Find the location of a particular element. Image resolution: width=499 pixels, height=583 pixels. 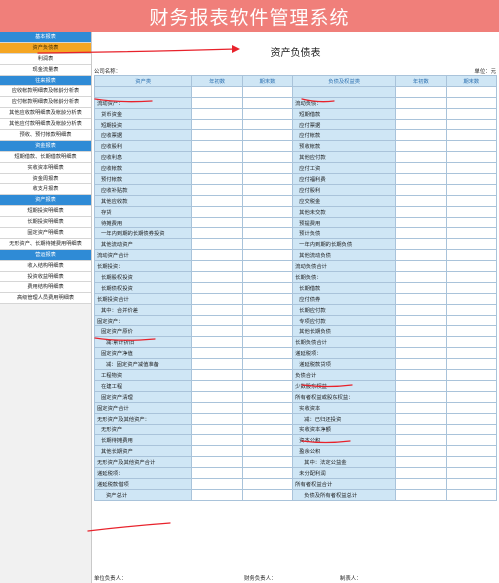

sidebar-section-header: 资产报表 is located at coordinates (45, 201).